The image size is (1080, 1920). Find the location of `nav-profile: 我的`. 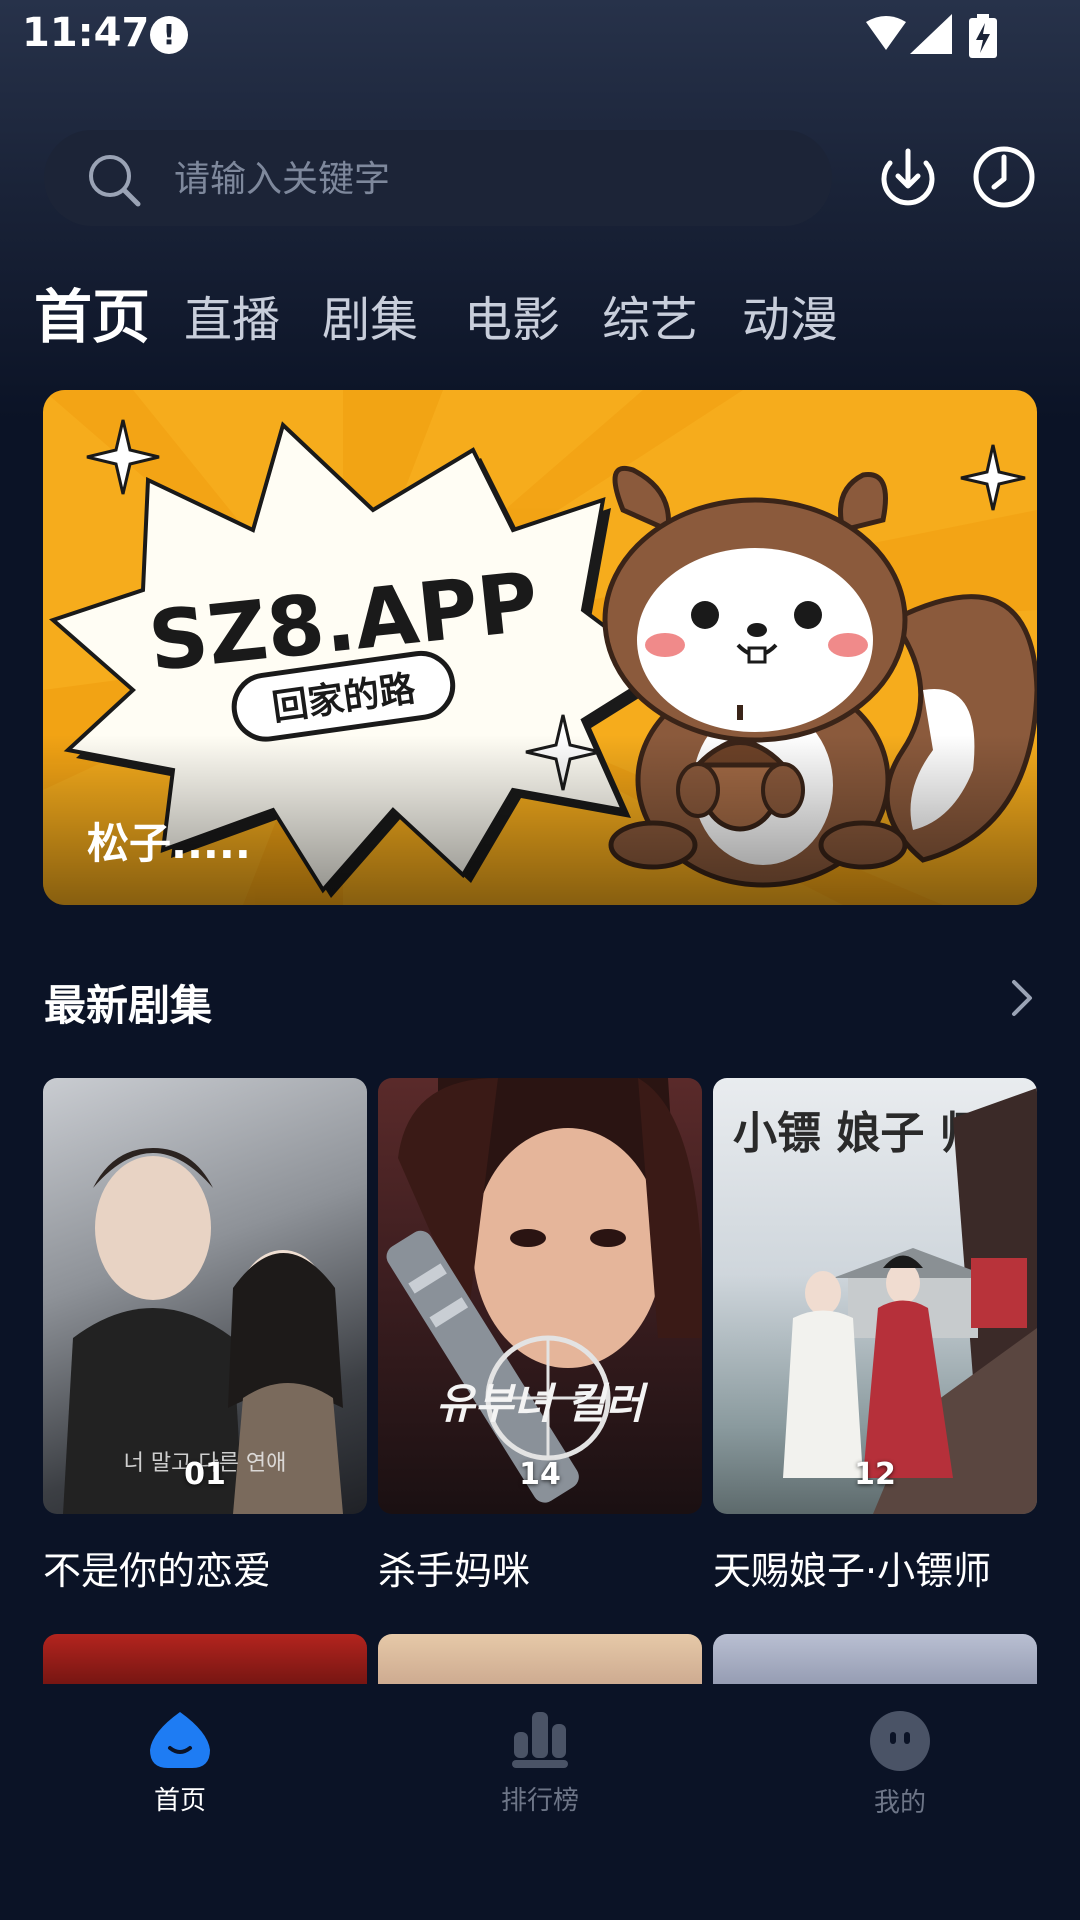

nav-profile: 我的 is located at coordinates (900, 1764).